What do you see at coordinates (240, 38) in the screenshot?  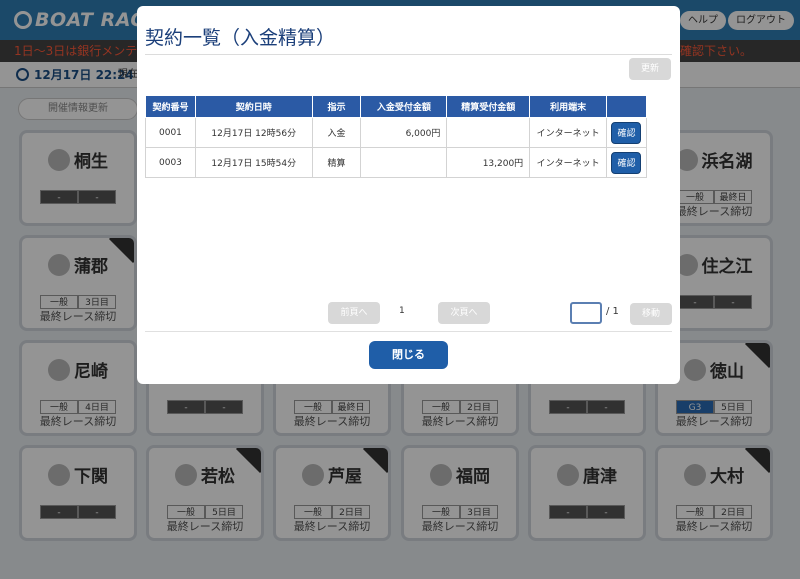 I see `modal-title: 契約一覧（入金精算）` at bounding box center [240, 38].